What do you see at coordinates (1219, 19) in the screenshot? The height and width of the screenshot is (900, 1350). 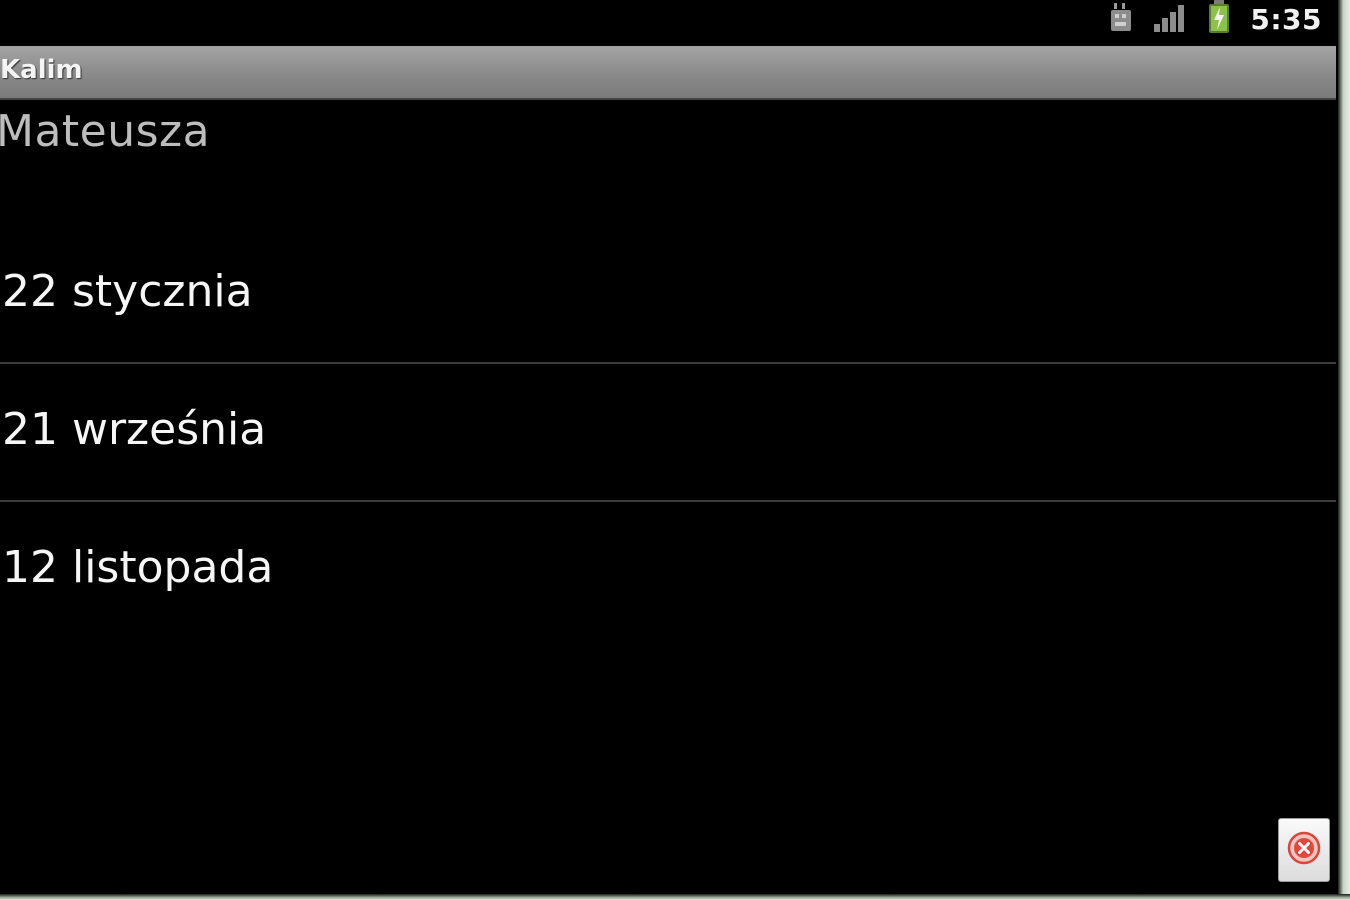 I see `battery-charging-icon` at bounding box center [1219, 19].